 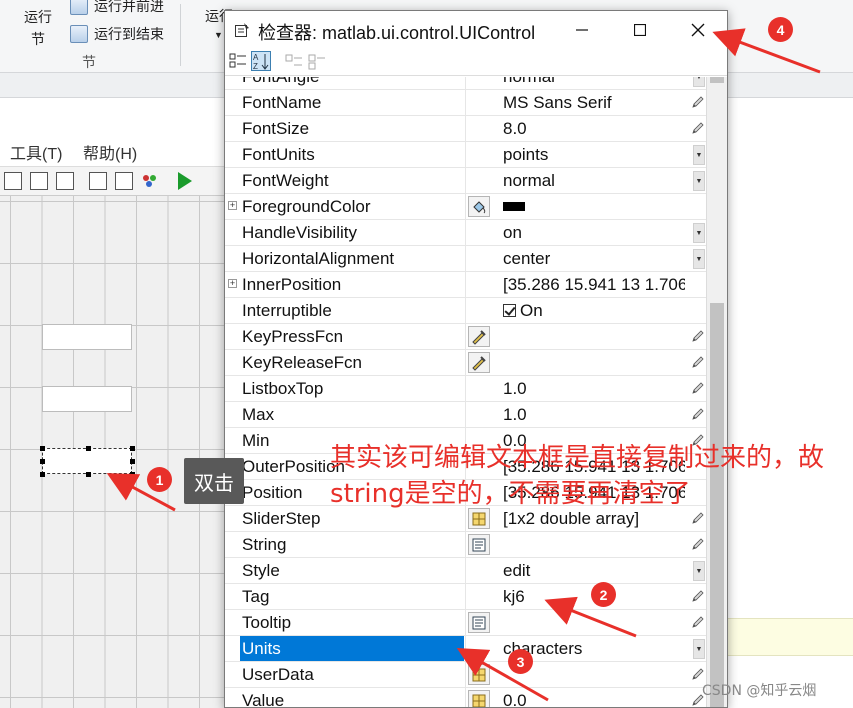 I want to click on menu-help: 帮助(H), so click(x=110, y=152).